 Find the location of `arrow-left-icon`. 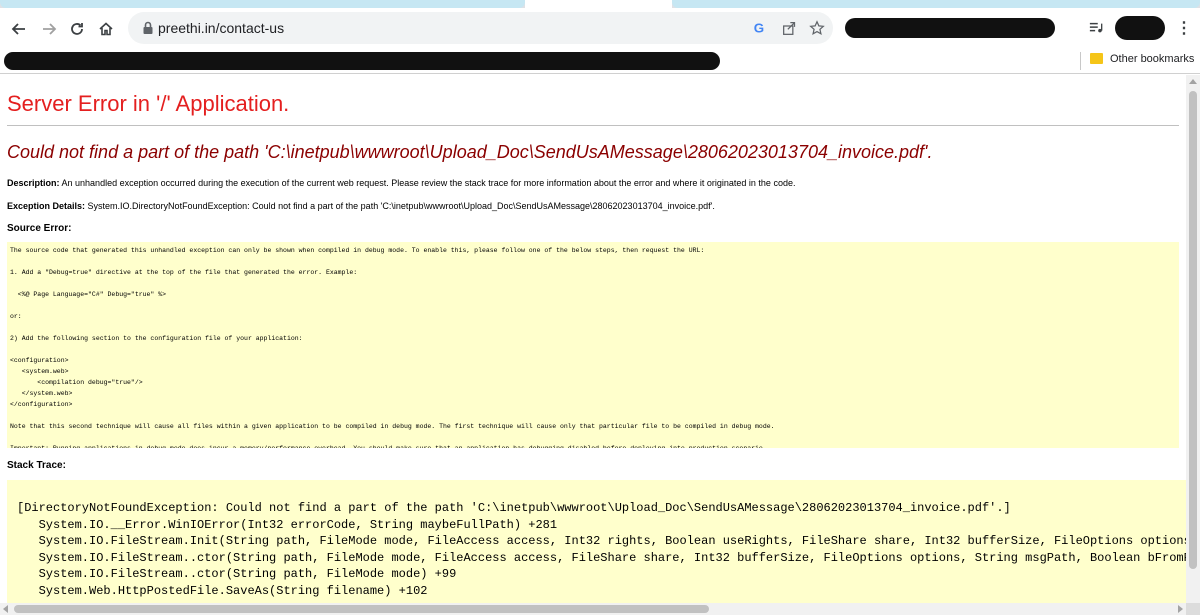

arrow-left-icon is located at coordinates (18, 29).